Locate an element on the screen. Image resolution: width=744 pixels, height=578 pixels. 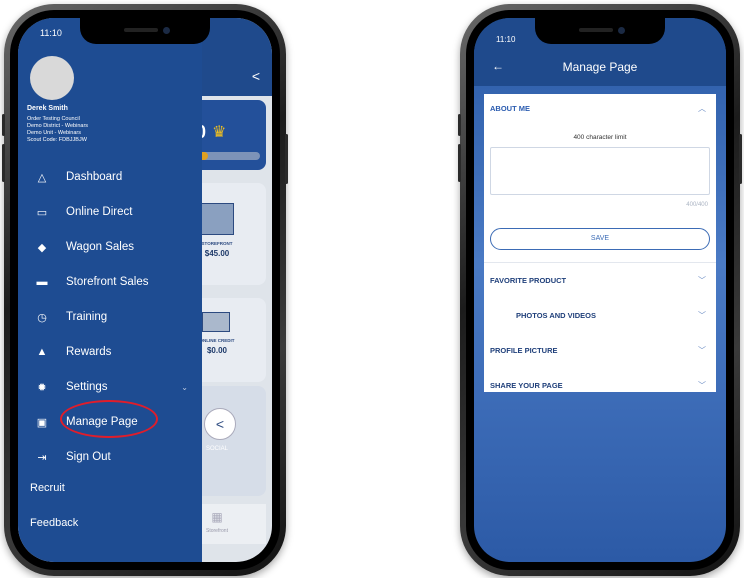
menu-item-label: Storefront Sales is located at coordinates (107, 282).